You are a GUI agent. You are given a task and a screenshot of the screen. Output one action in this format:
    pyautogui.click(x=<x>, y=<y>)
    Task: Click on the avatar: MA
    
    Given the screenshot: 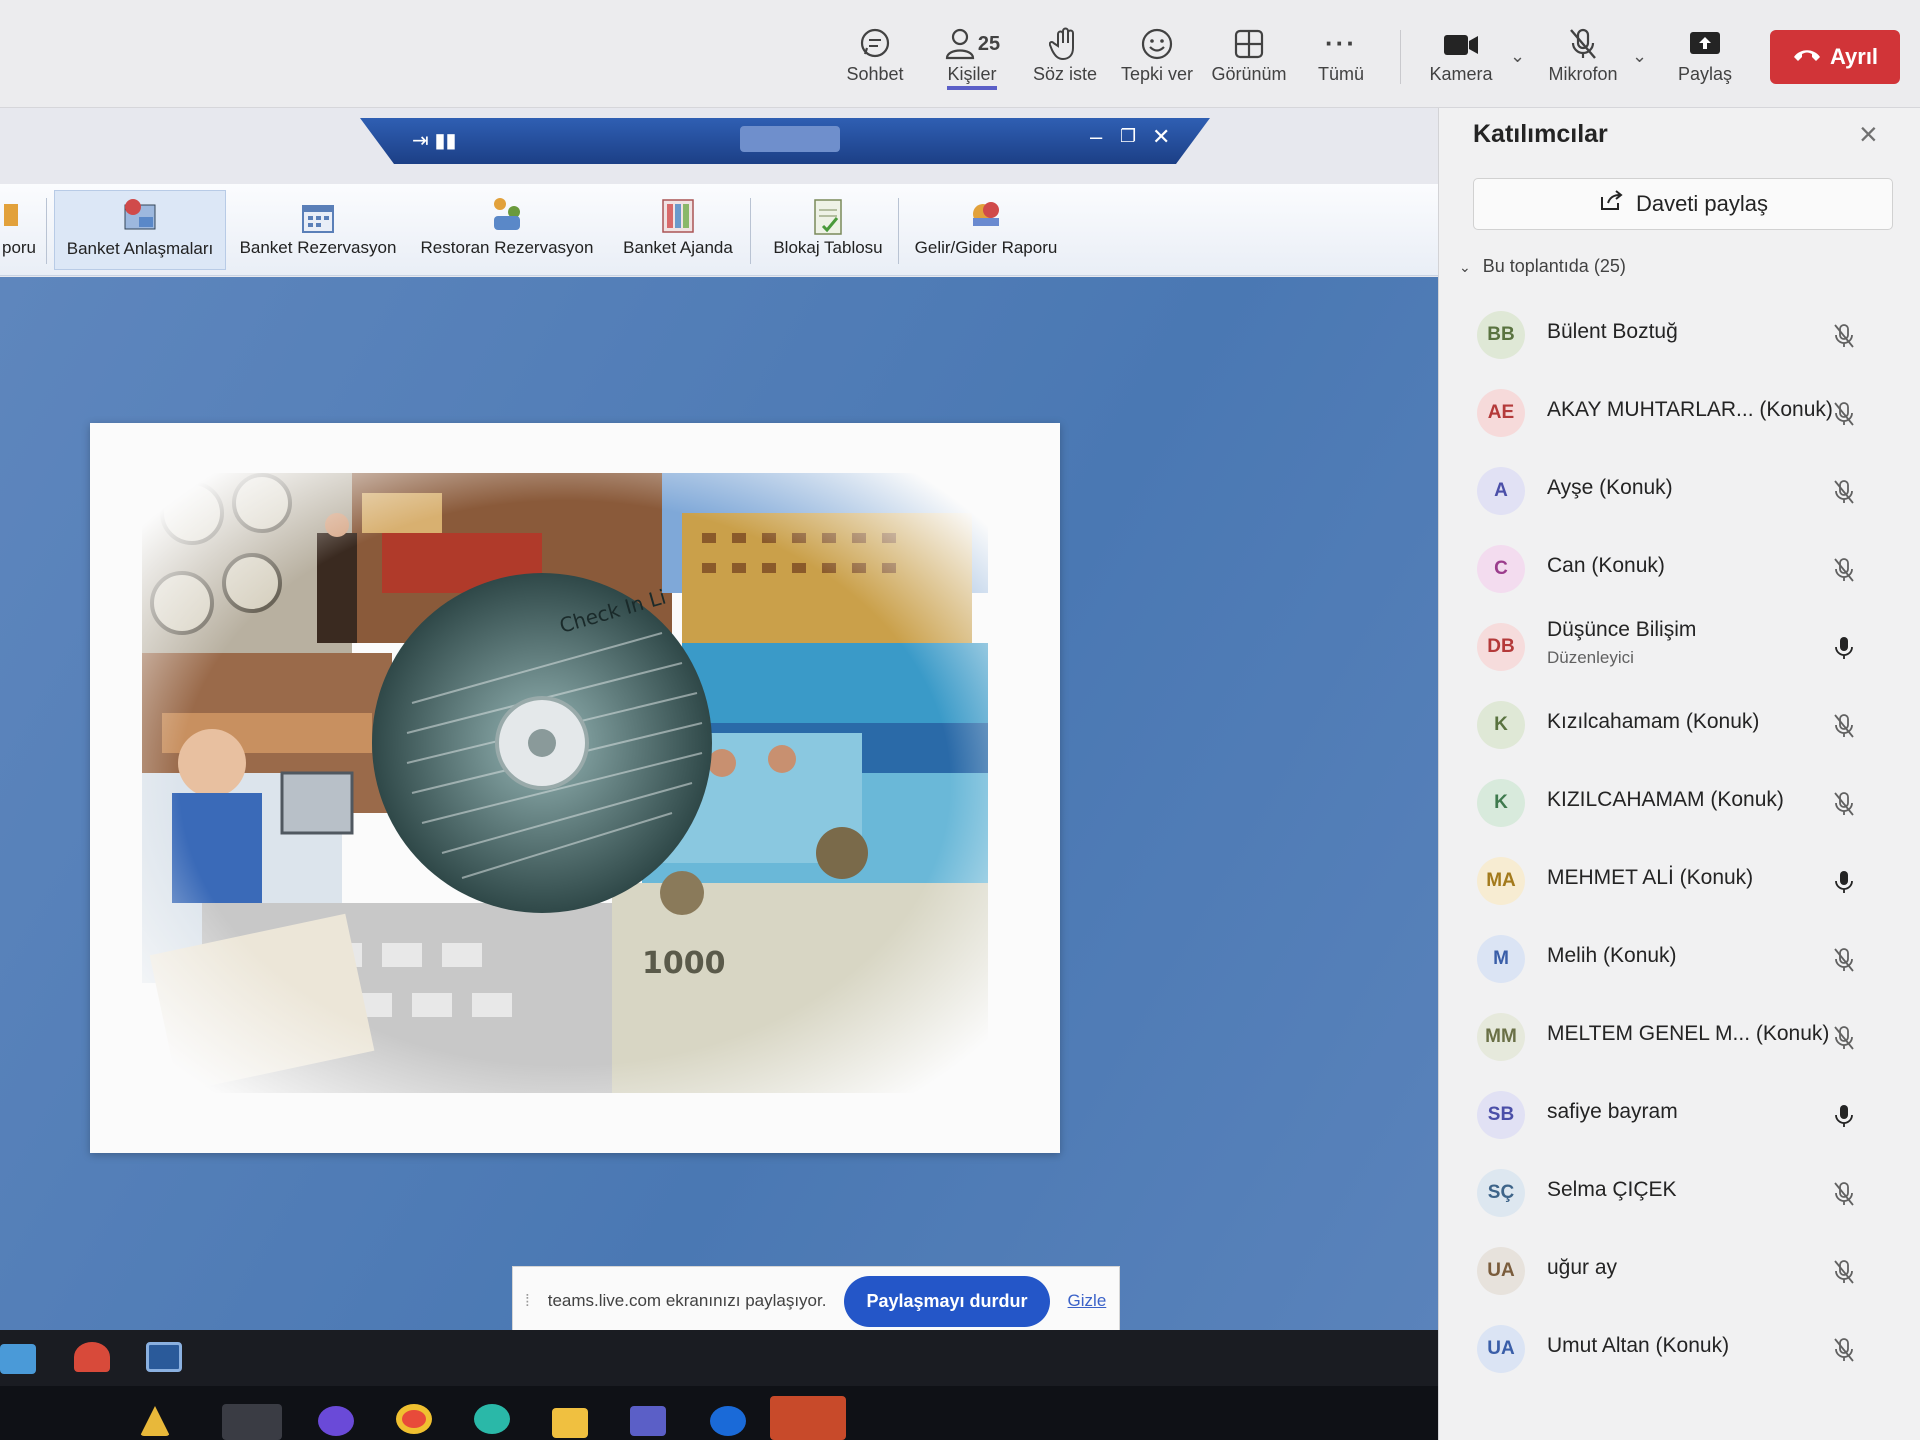 What is the action you would take?
    pyautogui.click(x=1501, y=881)
    